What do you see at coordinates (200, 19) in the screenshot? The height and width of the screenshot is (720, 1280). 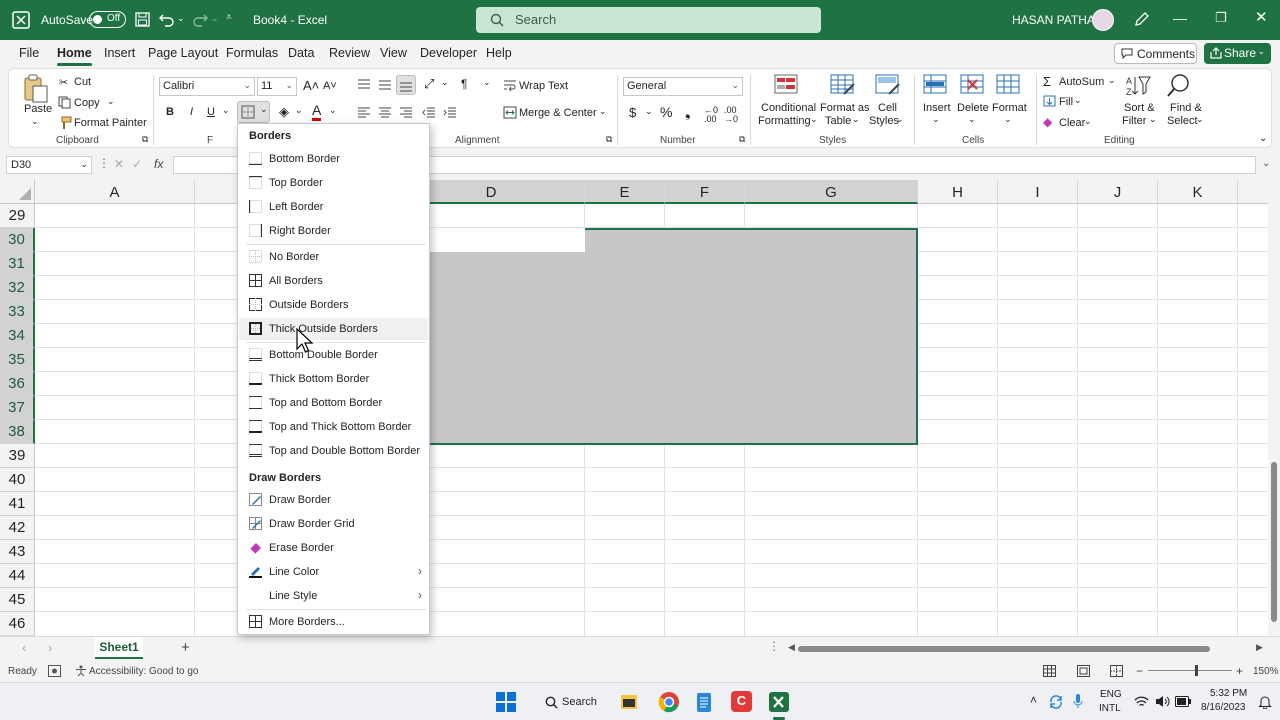 I see `redo-icon` at bounding box center [200, 19].